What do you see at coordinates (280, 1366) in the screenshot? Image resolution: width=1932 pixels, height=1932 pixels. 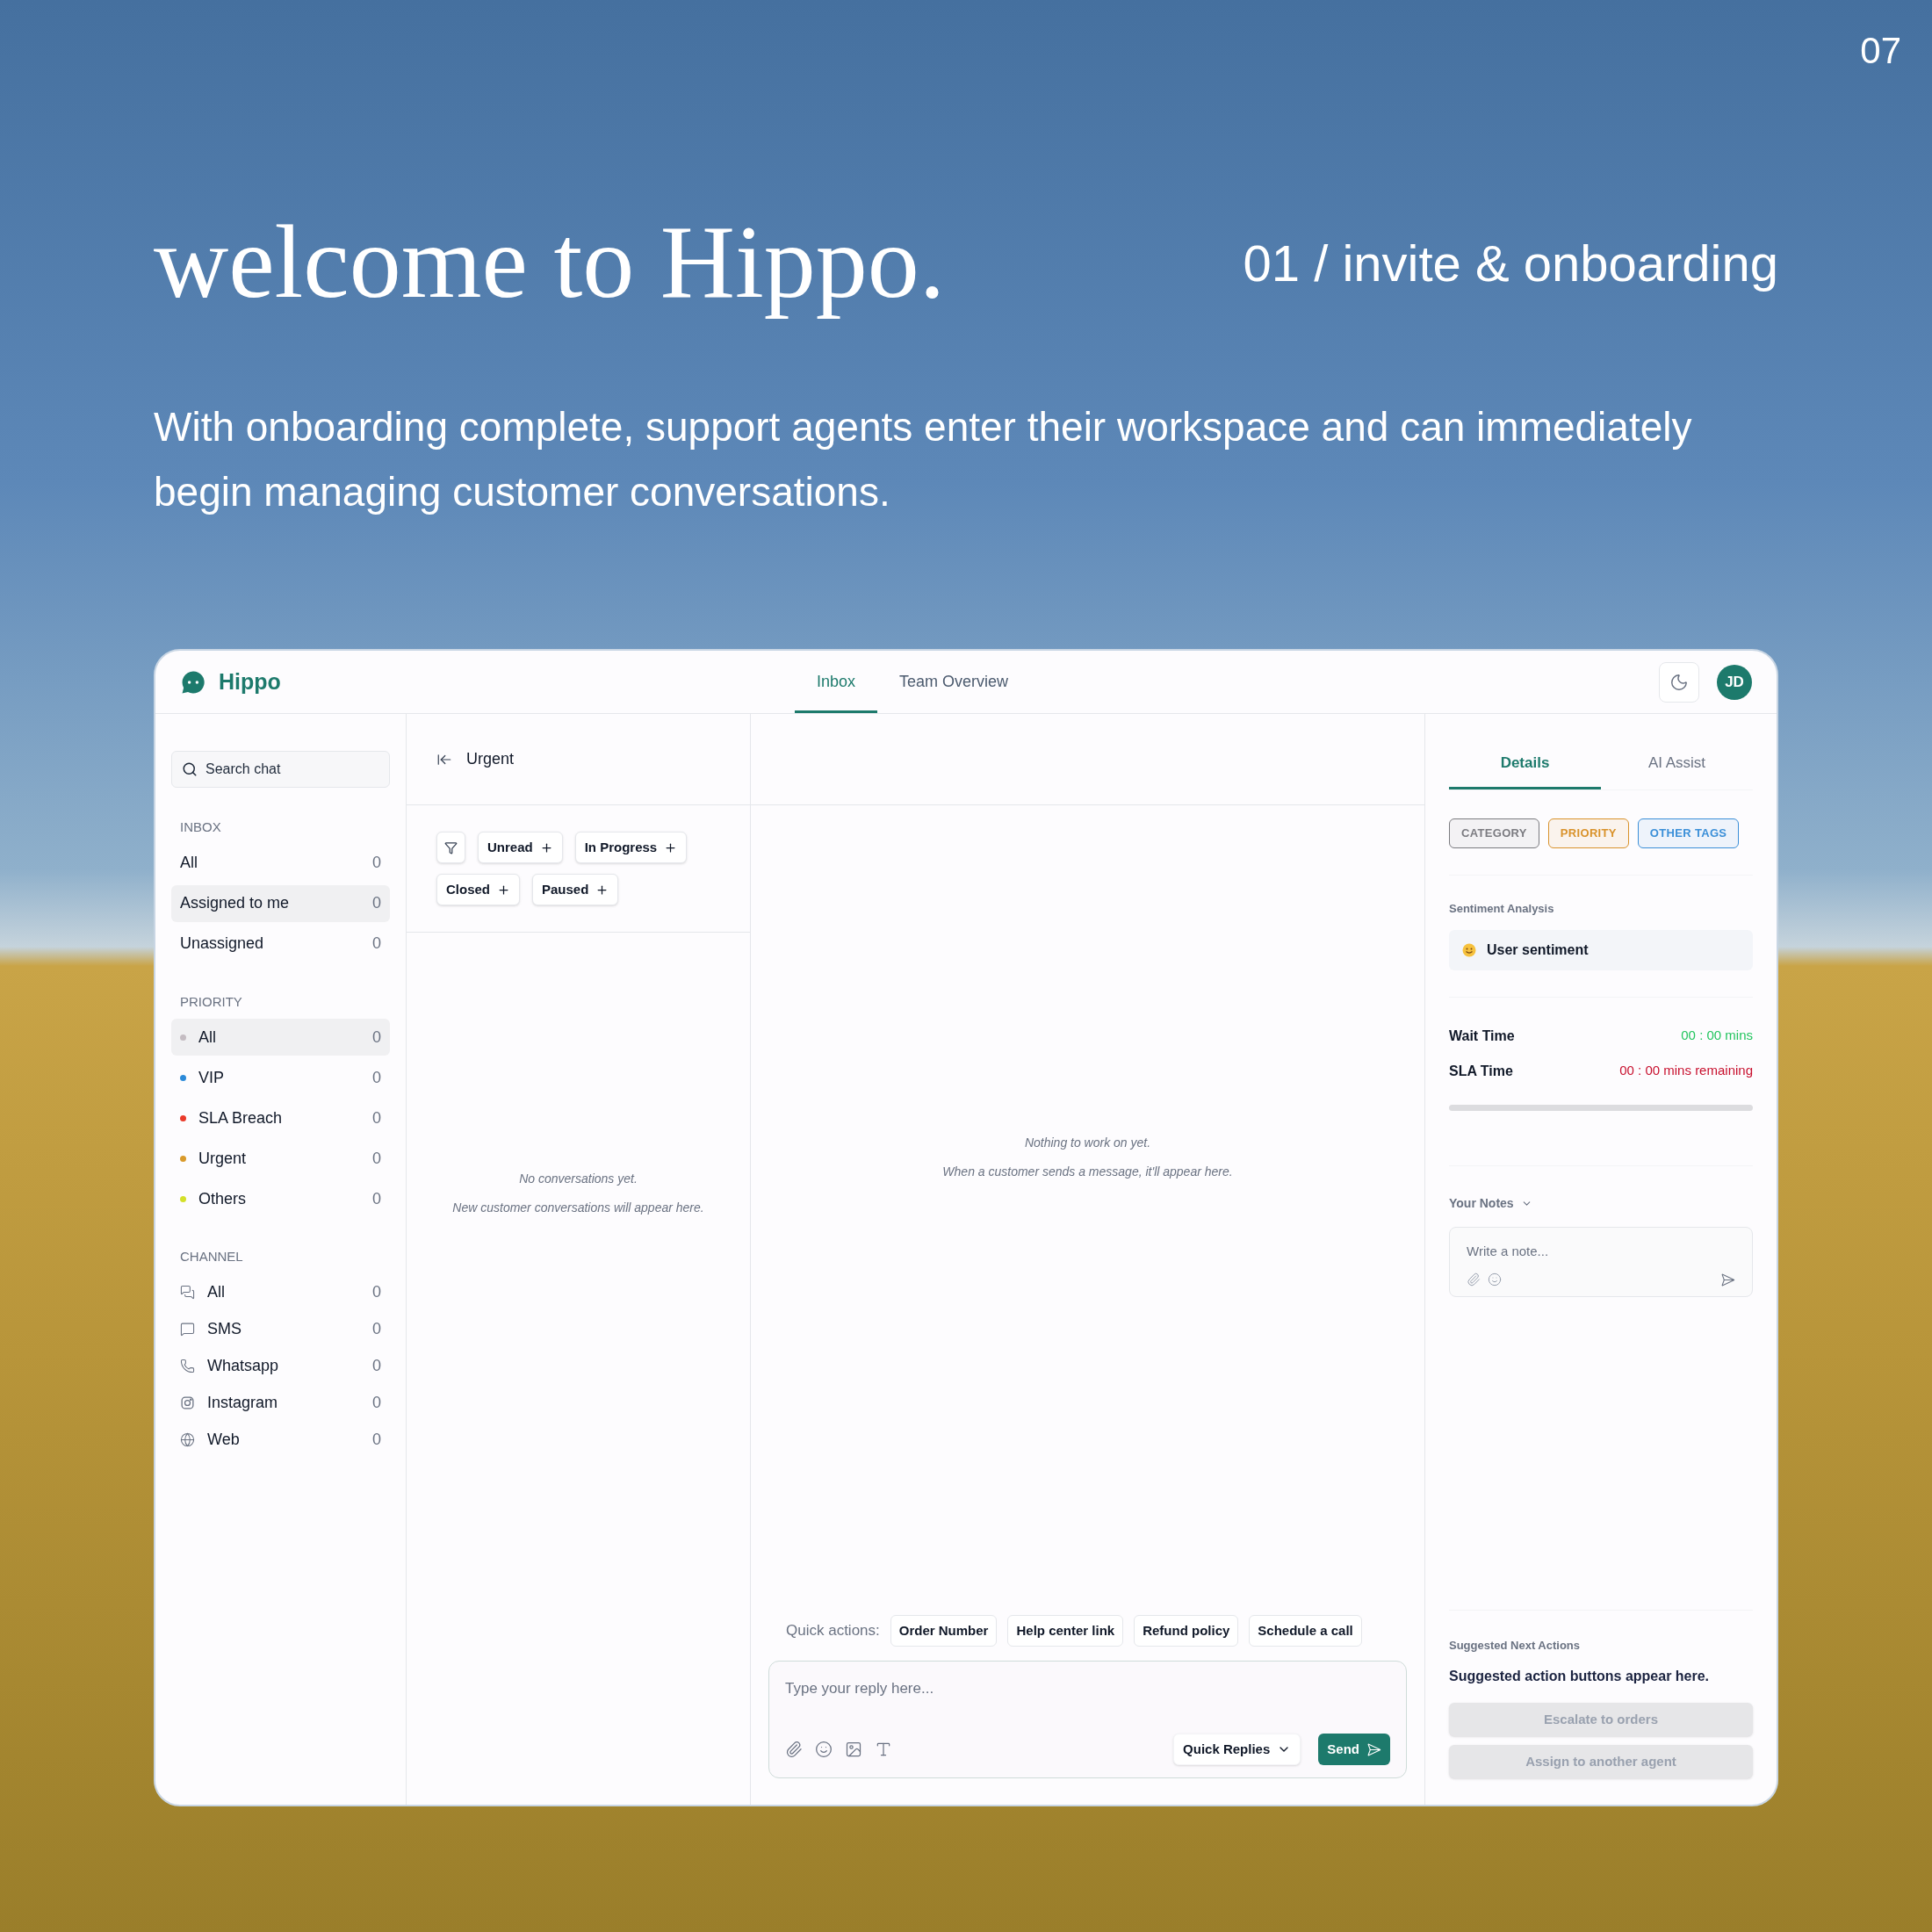 I see `sidebar-item: Whatsapp 0` at bounding box center [280, 1366].